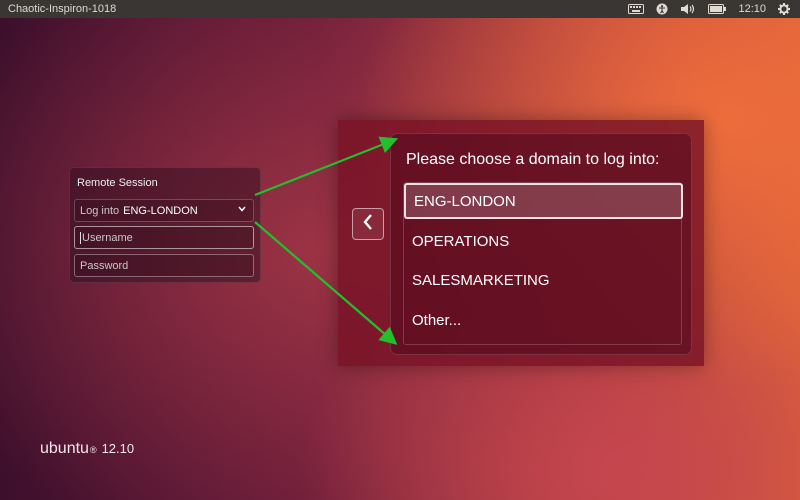 This screenshot has width=800, height=500. Describe the element at coordinates (80, 237) in the screenshot. I see `text-cursor` at that location.